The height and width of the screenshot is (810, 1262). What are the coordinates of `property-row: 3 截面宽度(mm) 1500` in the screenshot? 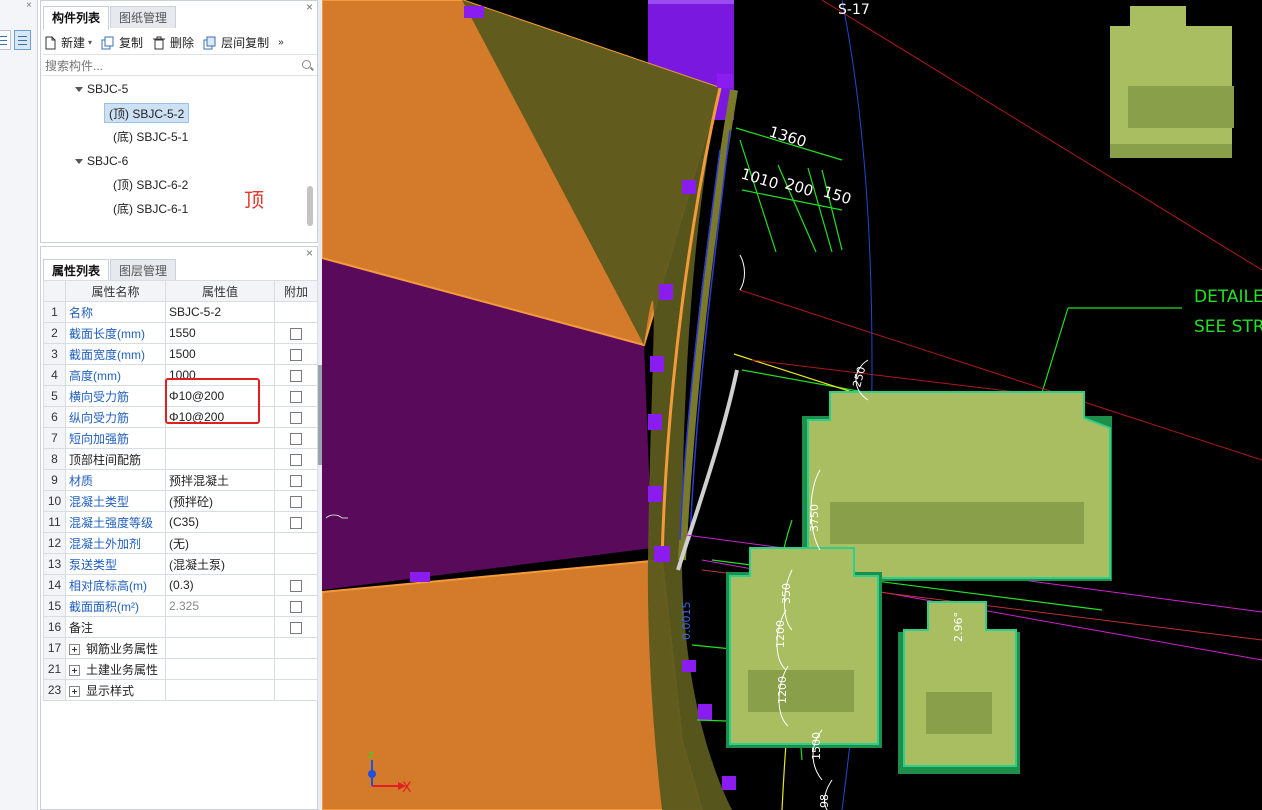 It's located at (180, 354).